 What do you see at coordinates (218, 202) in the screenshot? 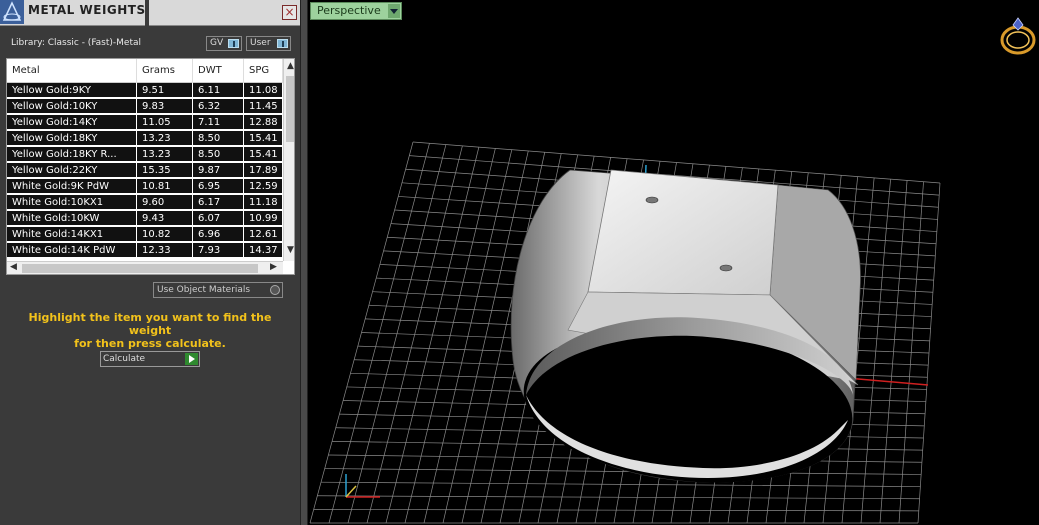
I see `cell-dwt: 6.17` at bounding box center [218, 202].